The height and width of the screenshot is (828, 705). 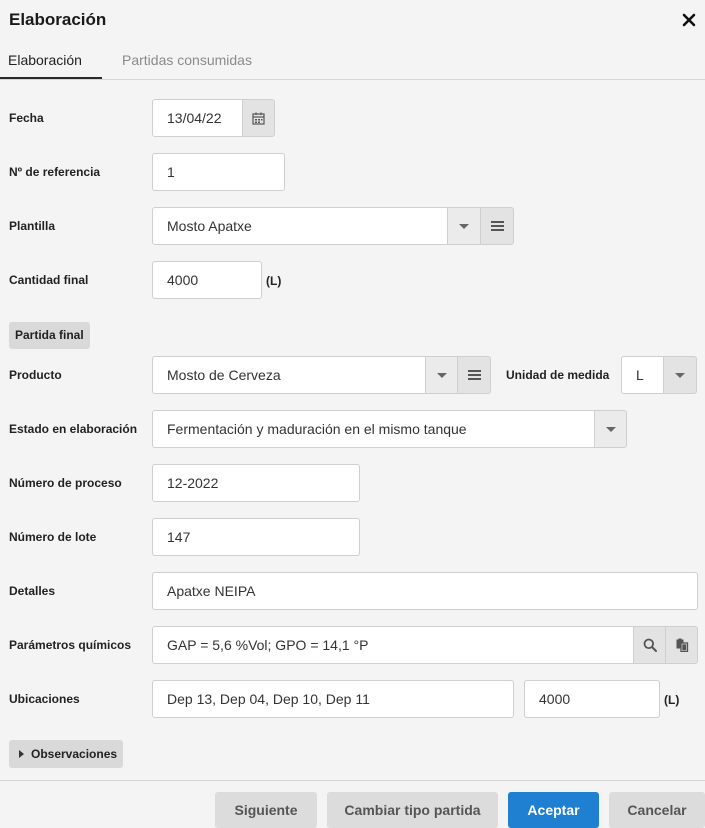 I want to click on parametros-input: GAP = 5,6 %Vol; GPO = 14,1 °P, so click(x=393, y=645).